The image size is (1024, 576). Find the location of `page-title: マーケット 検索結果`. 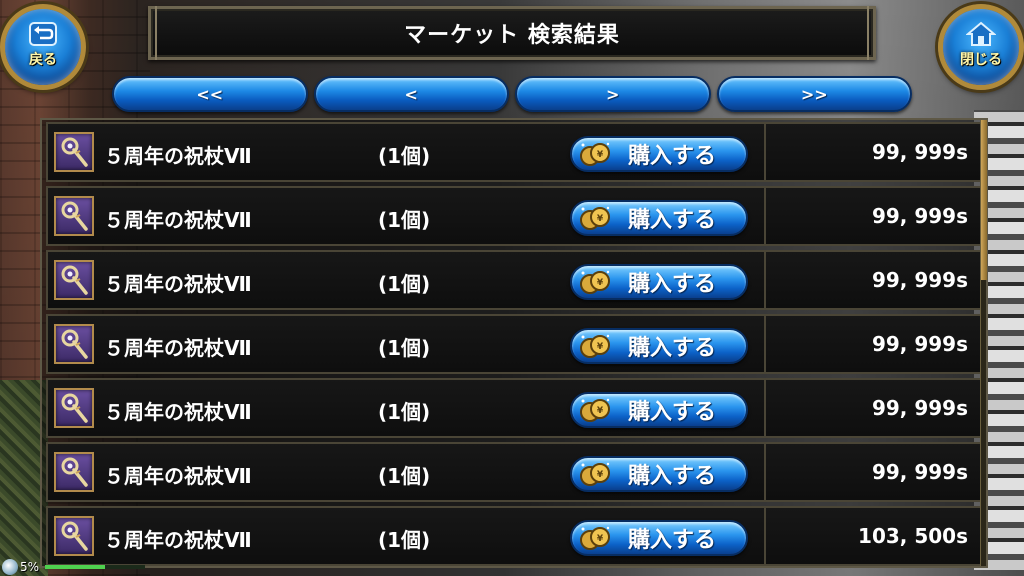

page-title: マーケット 検索結果 is located at coordinates (512, 35).